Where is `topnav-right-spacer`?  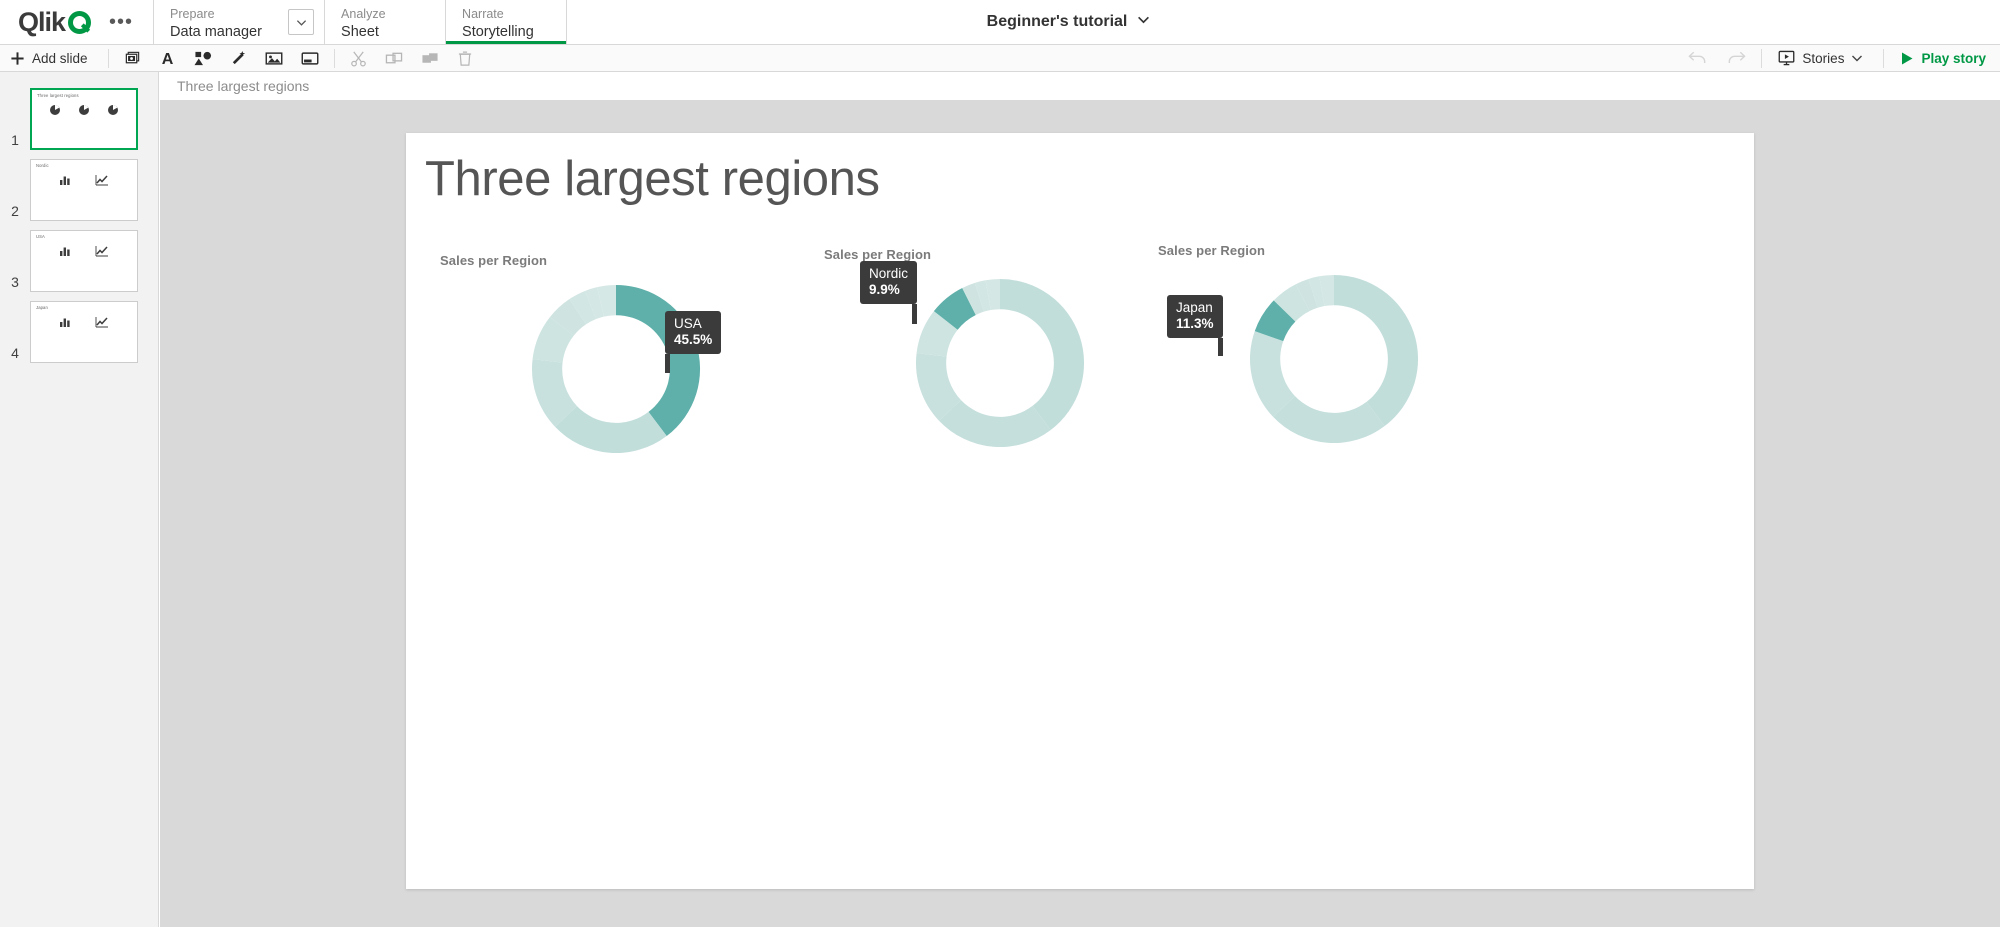
topnav-right-spacer is located at coordinates (1785, 22).